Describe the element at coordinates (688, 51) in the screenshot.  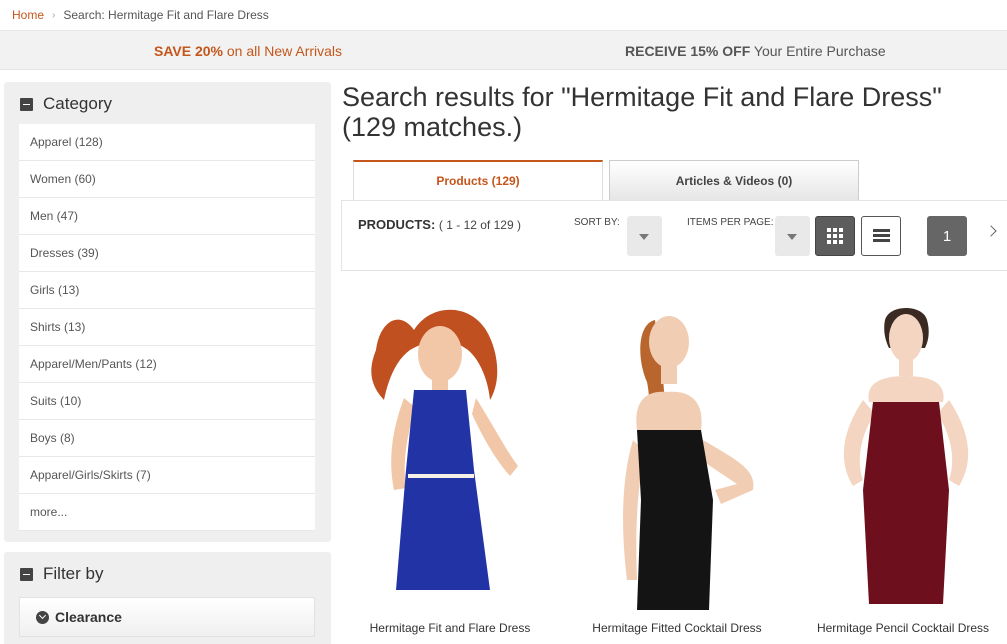
I see `promo-right-bold: RECEIVE 15% OFF` at that location.